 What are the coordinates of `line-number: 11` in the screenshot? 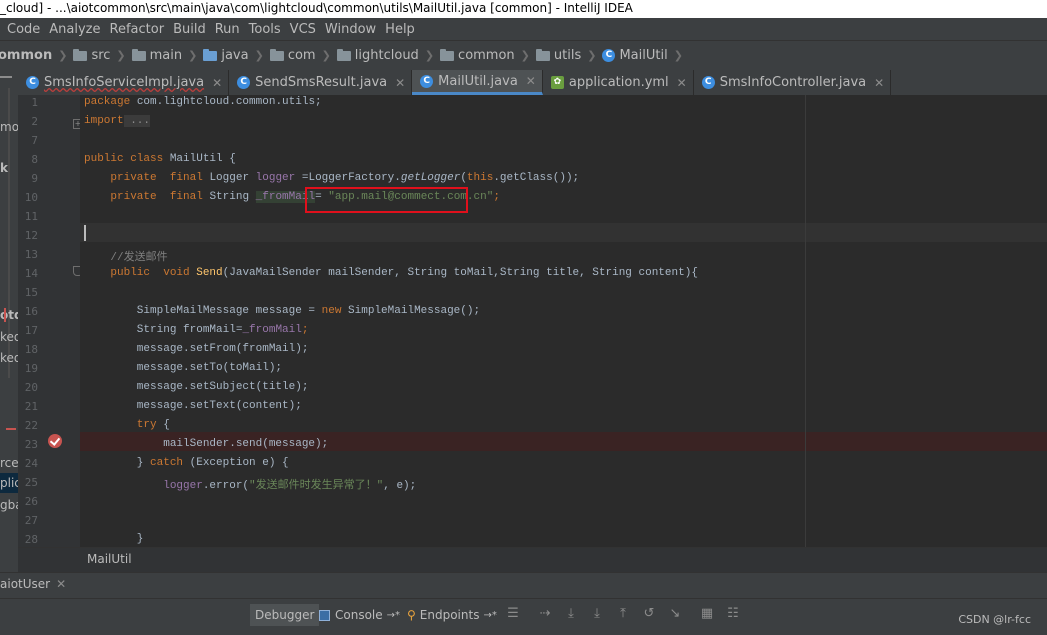 It's located at (31, 216).